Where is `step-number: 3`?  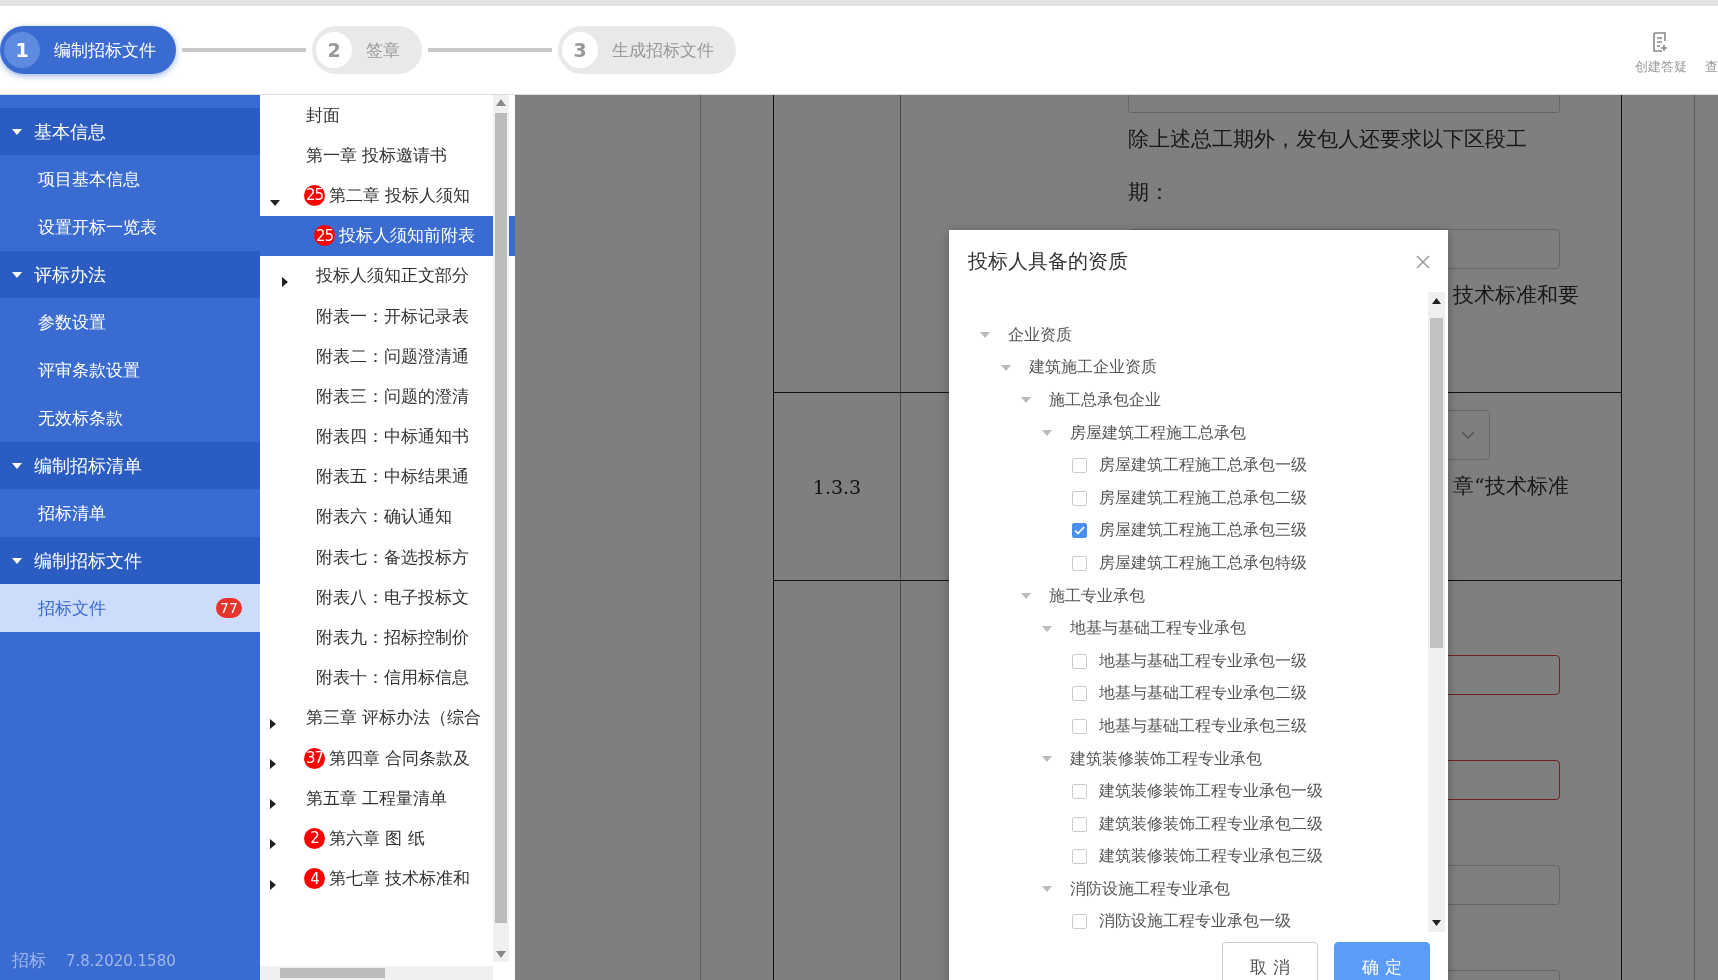
step-number: 3 is located at coordinates (580, 50).